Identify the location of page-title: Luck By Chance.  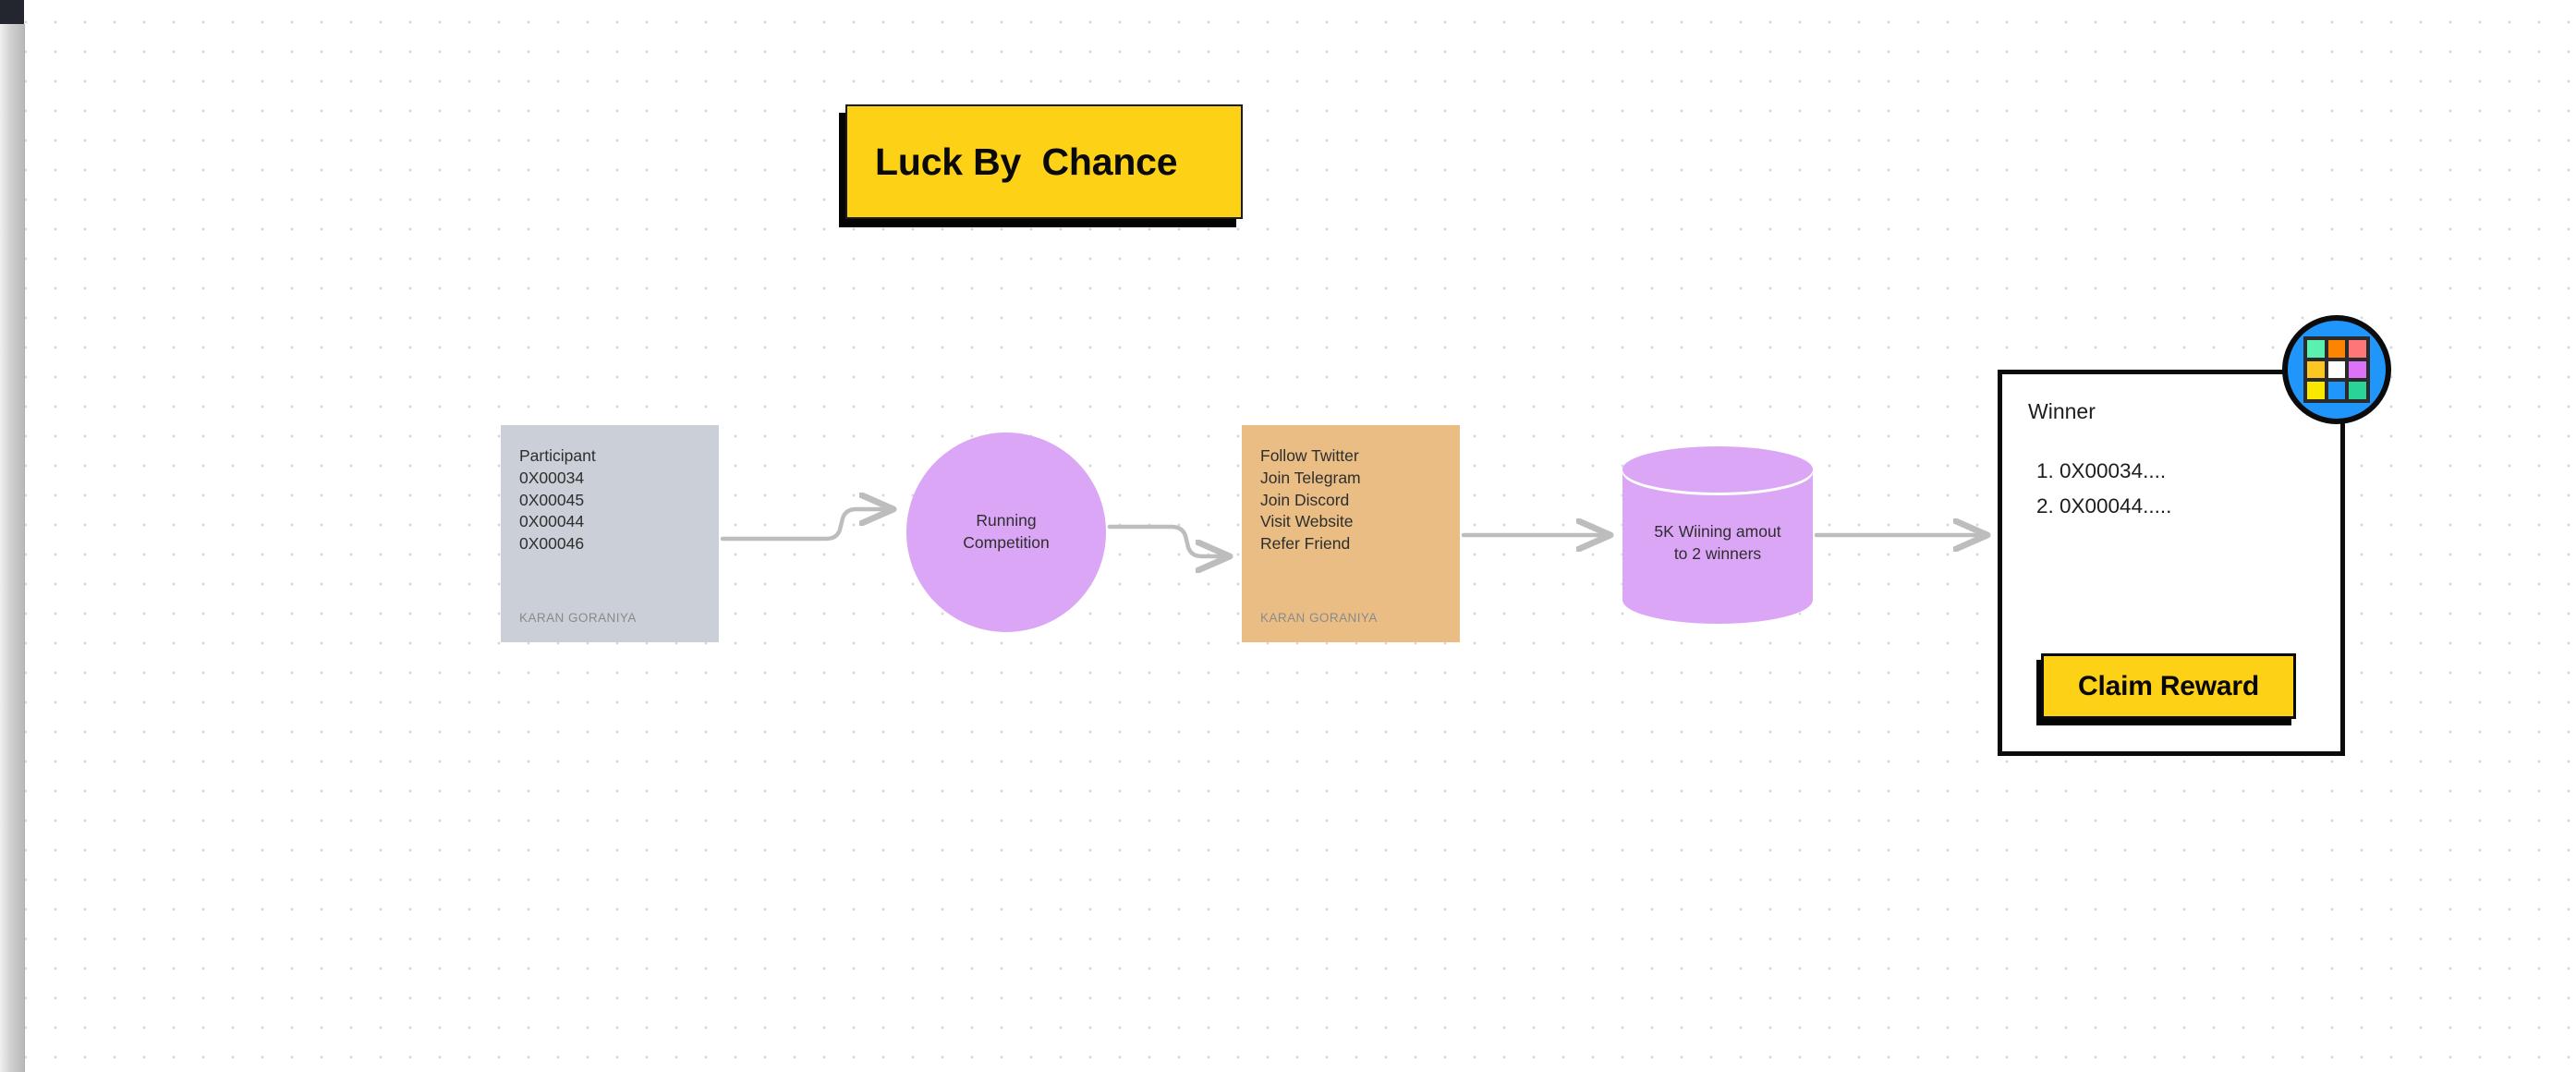
(1026, 161).